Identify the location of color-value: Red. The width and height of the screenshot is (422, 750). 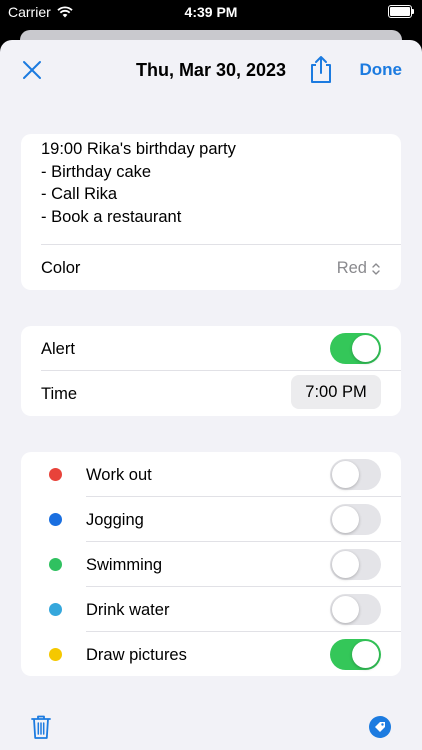
(351, 268).